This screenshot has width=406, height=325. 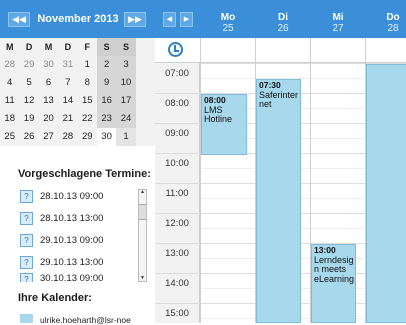 What do you see at coordinates (28, 101) in the screenshot?
I see `day-cell: 12` at bounding box center [28, 101].